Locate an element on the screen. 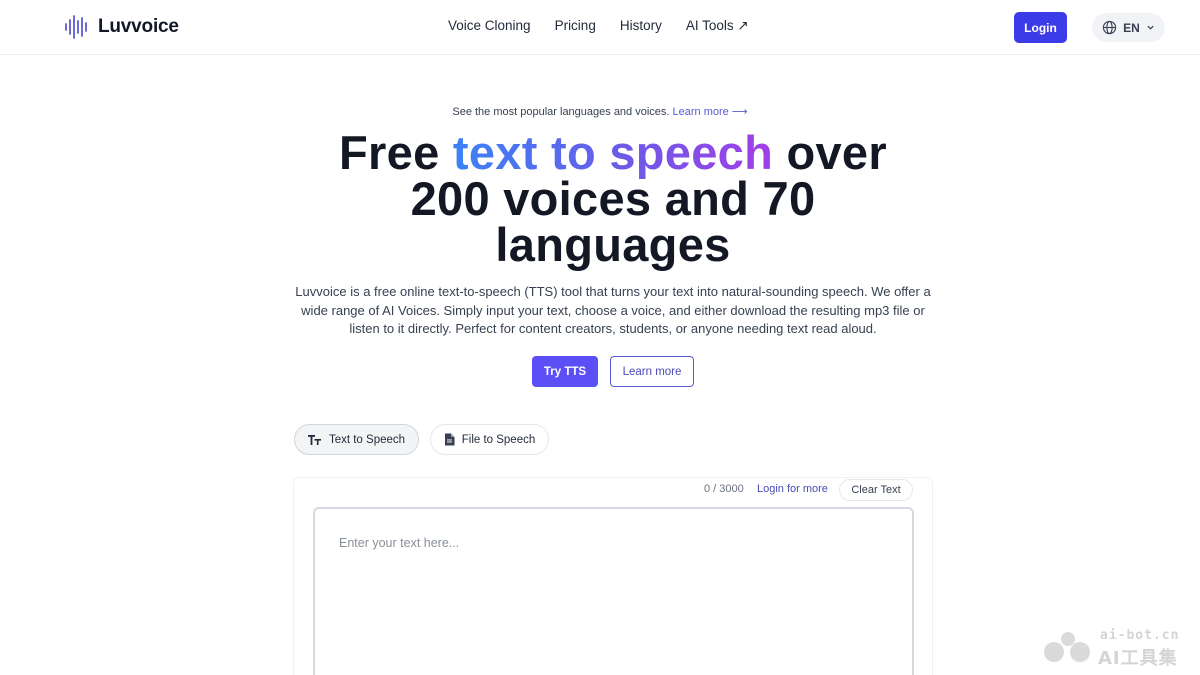 This screenshot has width=1200, height=675. language-label: EN is located at coordinates (1131, 27).